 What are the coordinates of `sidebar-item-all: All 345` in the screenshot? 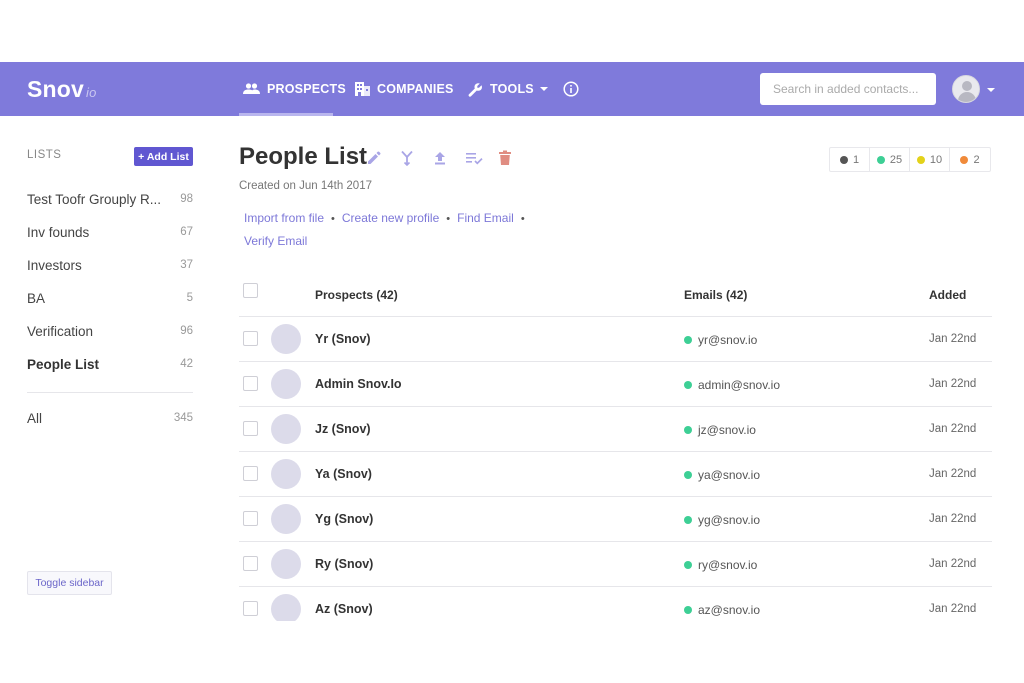 It's located at (110, 418).